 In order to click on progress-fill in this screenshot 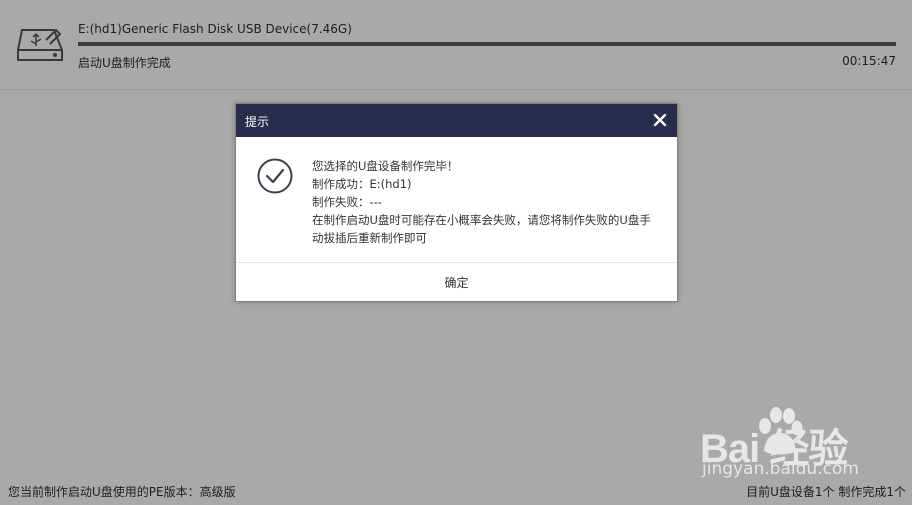, I will do `click(487, 44)`.